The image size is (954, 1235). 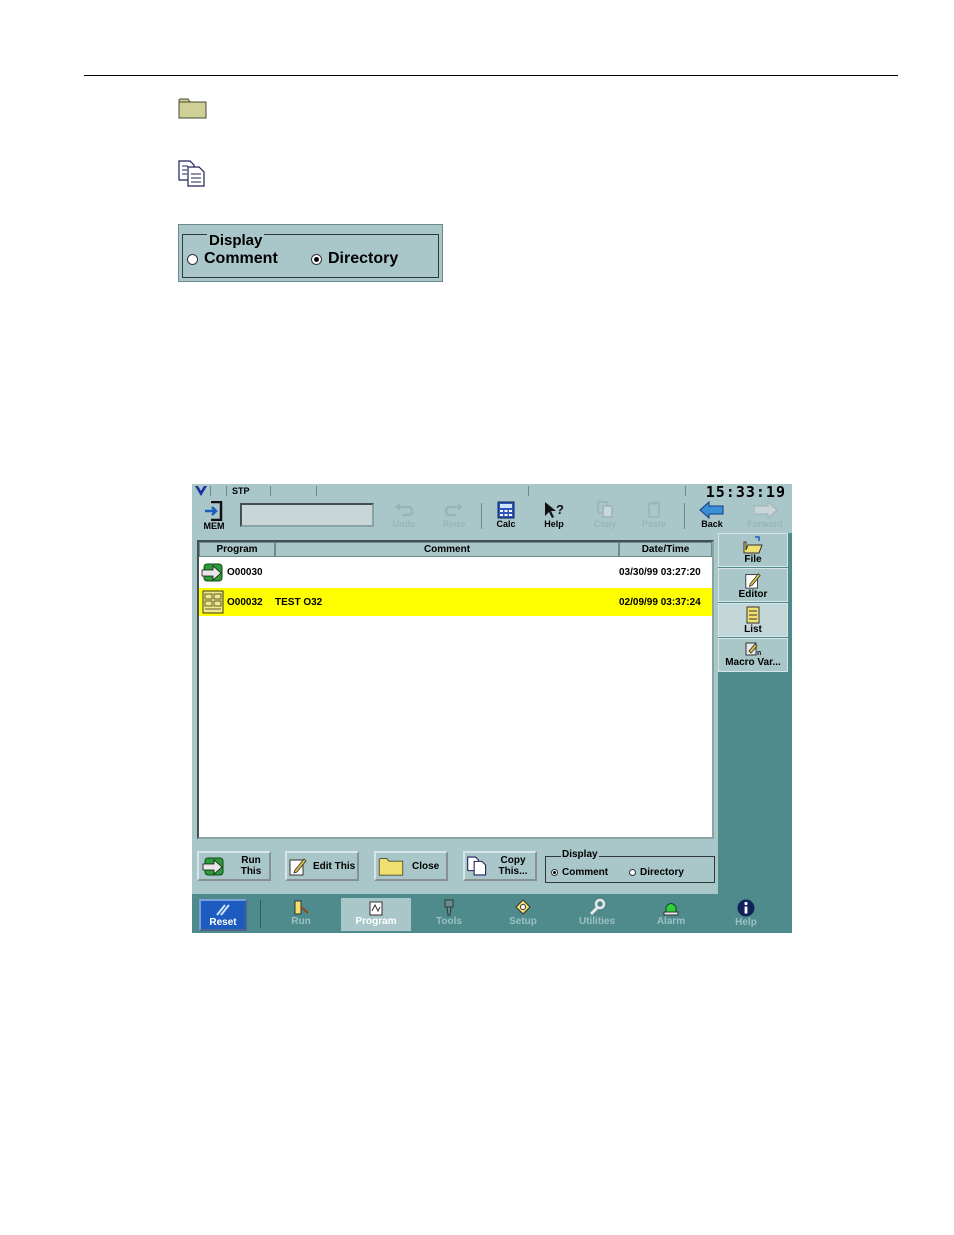 What do you see at coordinates (223, 915) in the screenshot?
I see `reset-button: Reset` at bounding box center [223, 915].